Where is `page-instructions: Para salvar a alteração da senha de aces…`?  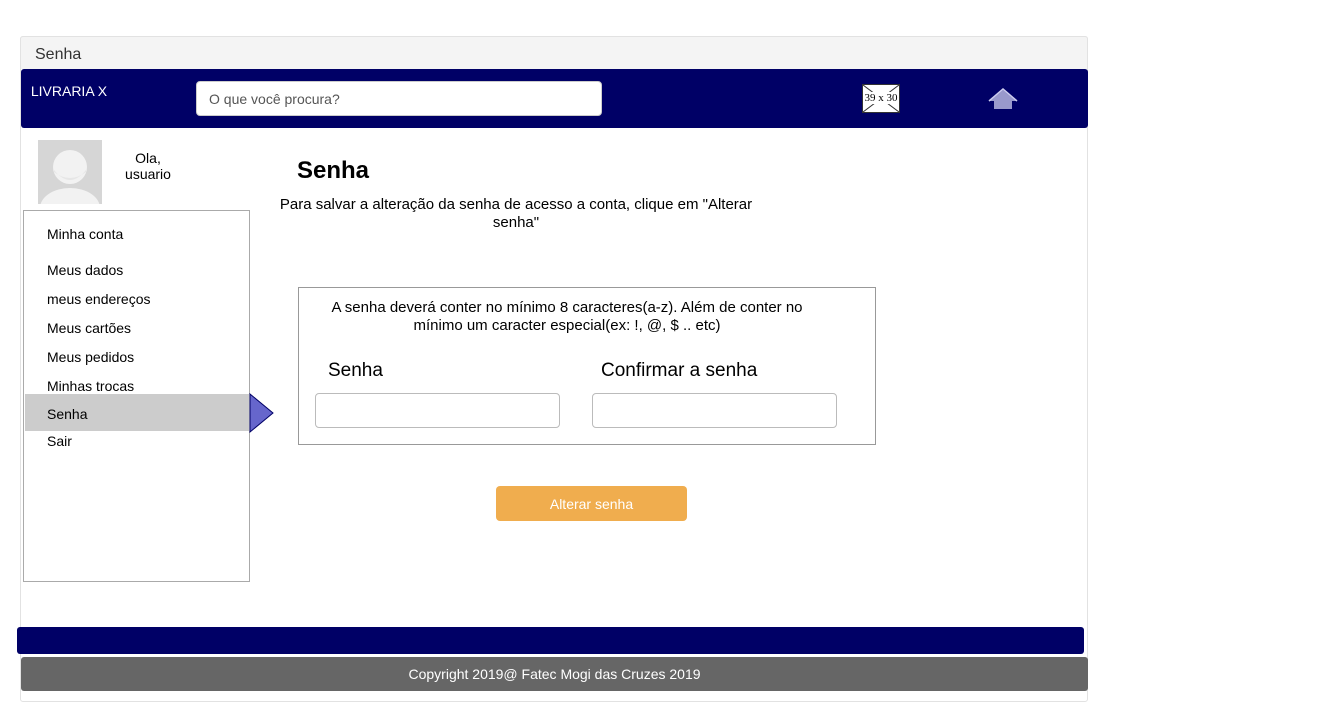 page-instructions: Para salvar a alteração da senha de aces… is located at coordinates (516, 213).